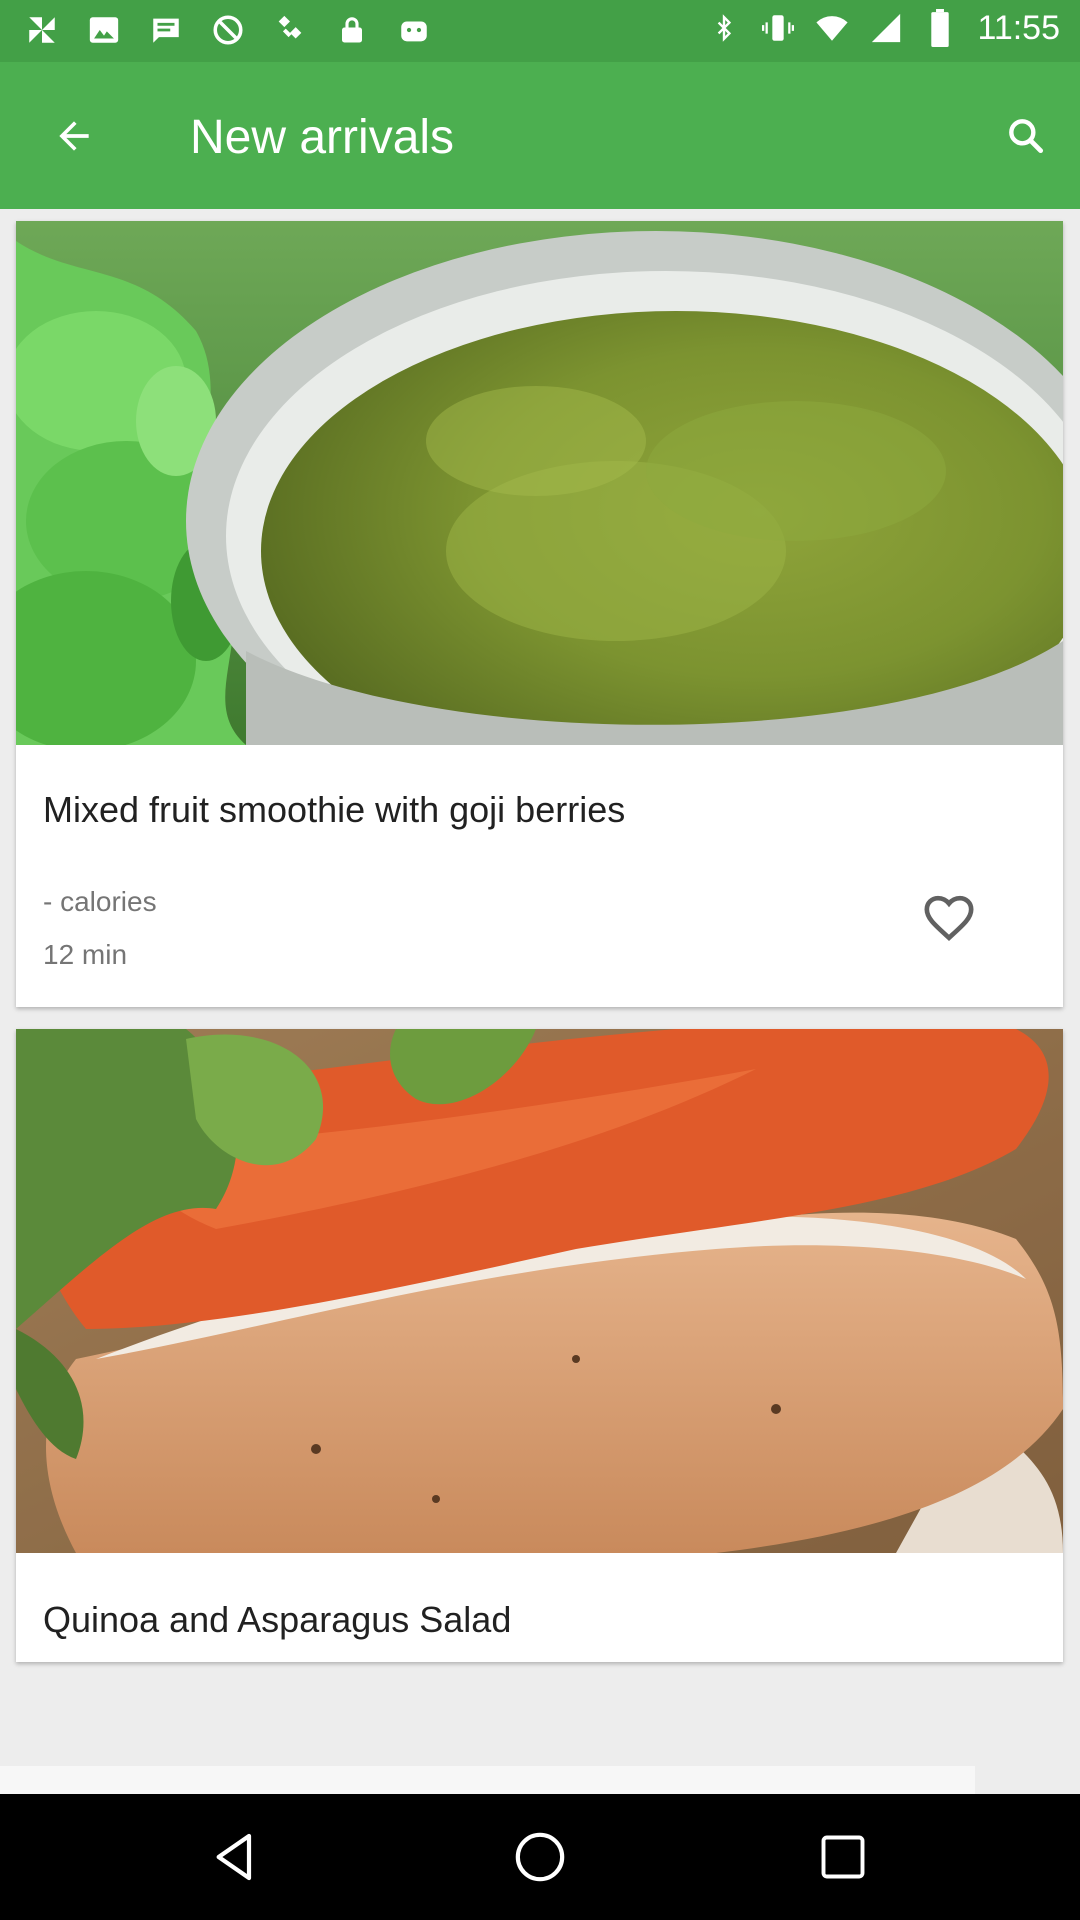  Describe the element at coordinates (778, 28) in the screenshot. I see `vibrate-icon` at that location.